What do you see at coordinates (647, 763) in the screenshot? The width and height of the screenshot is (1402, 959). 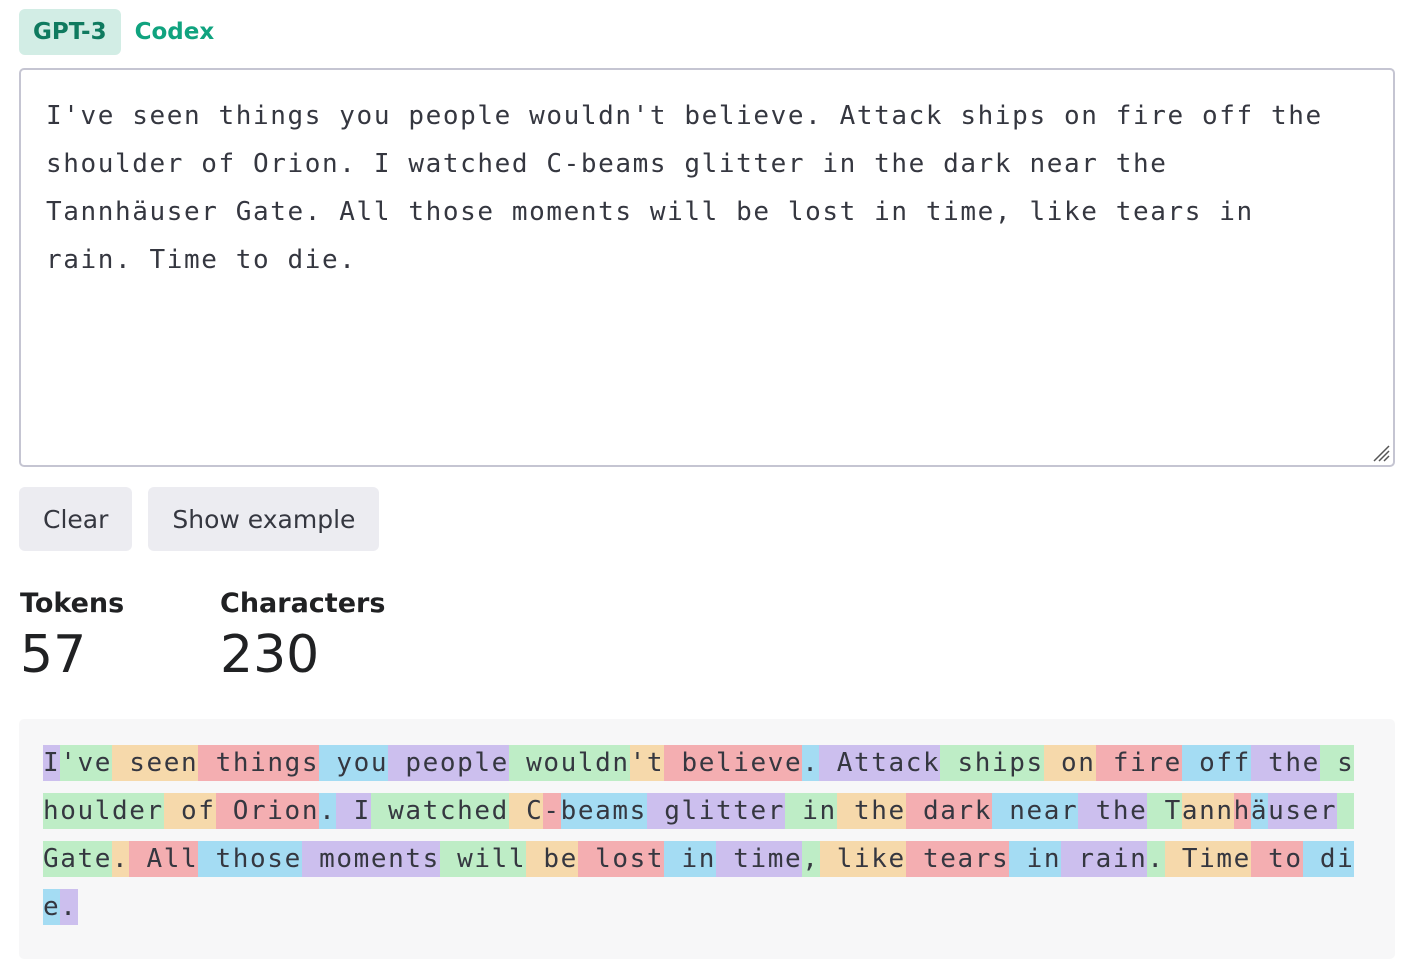 I see `token: 't` at bounding box center [647, 763].